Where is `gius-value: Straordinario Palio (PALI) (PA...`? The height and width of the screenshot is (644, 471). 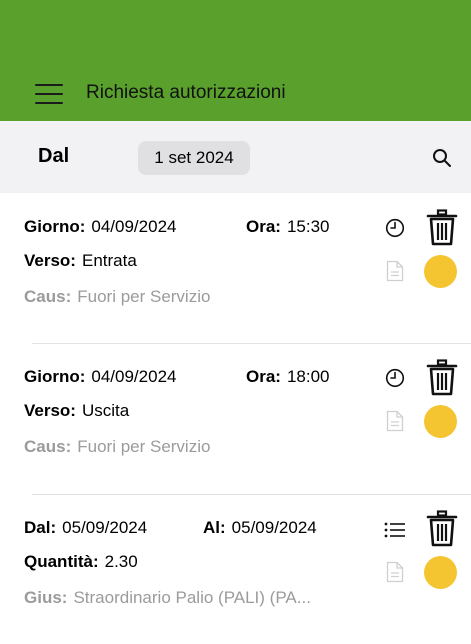 gius-value: Straordinario Palio (PALI) (PA... is located at coordinates (192, 597).